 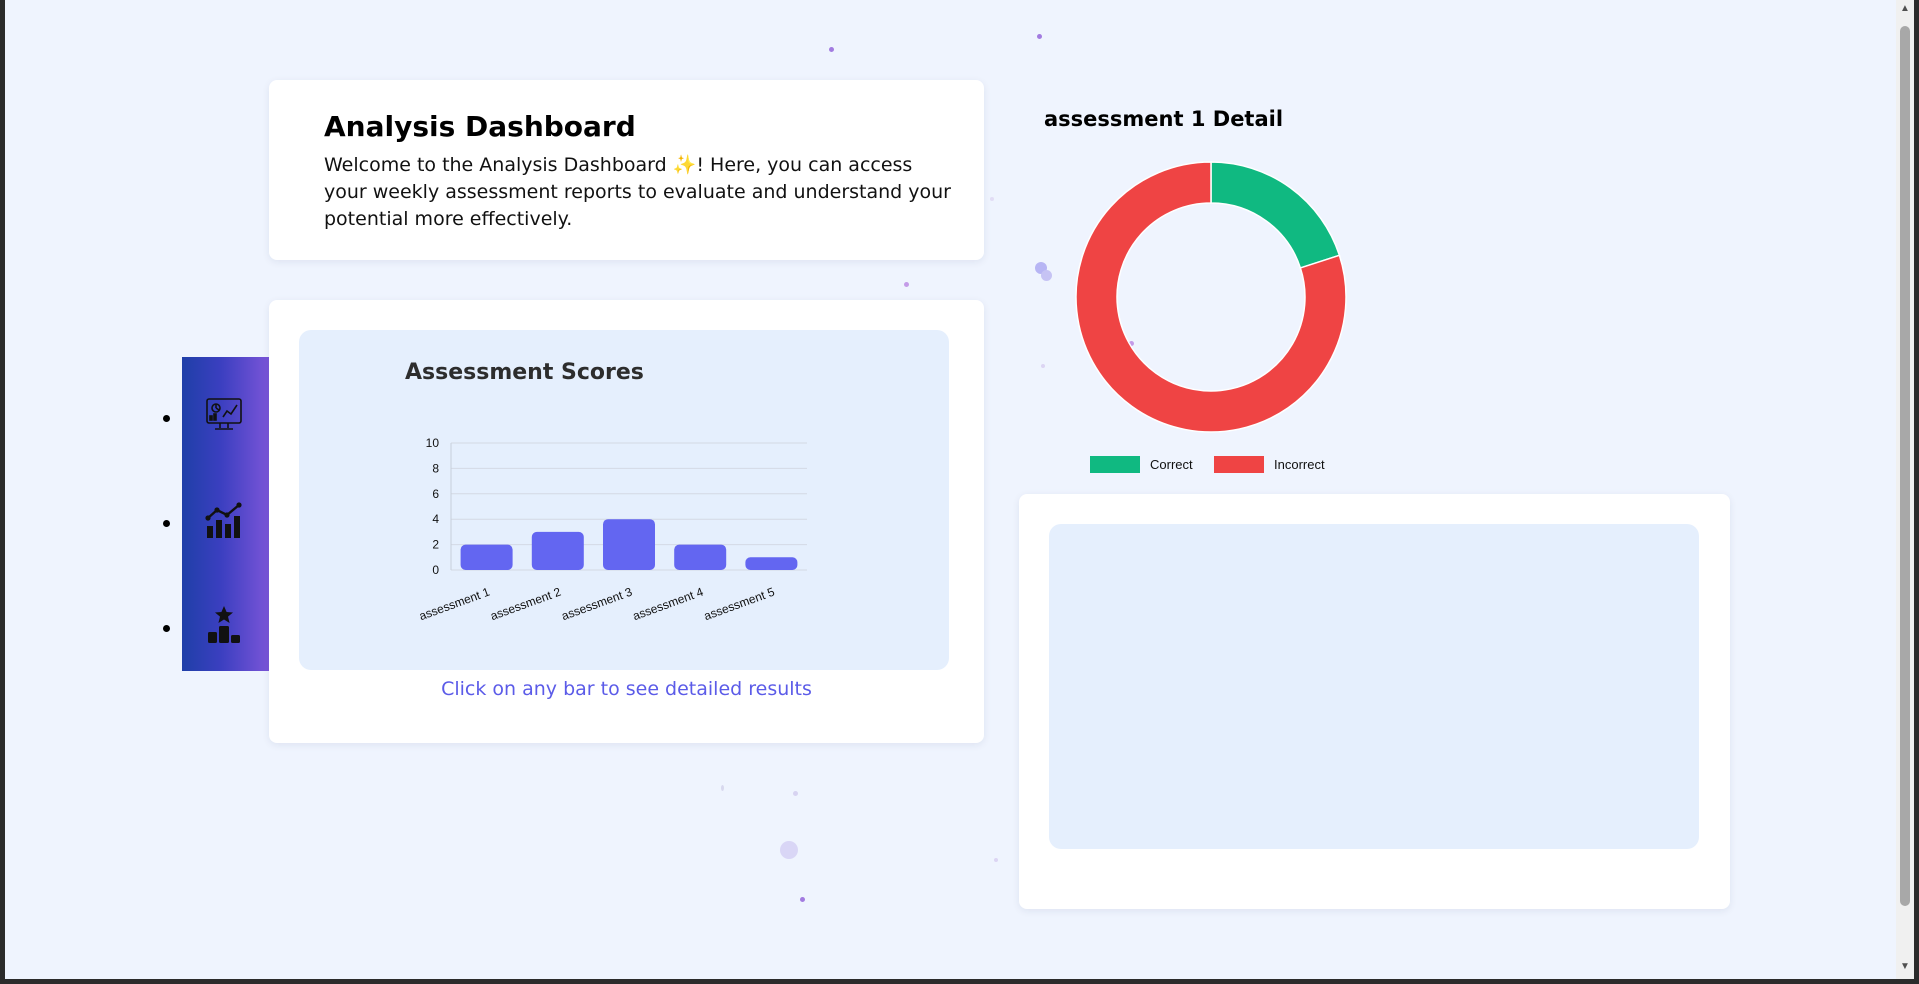 I want to click on sidebar-item-leaderboard, so click(x=225, y=623).